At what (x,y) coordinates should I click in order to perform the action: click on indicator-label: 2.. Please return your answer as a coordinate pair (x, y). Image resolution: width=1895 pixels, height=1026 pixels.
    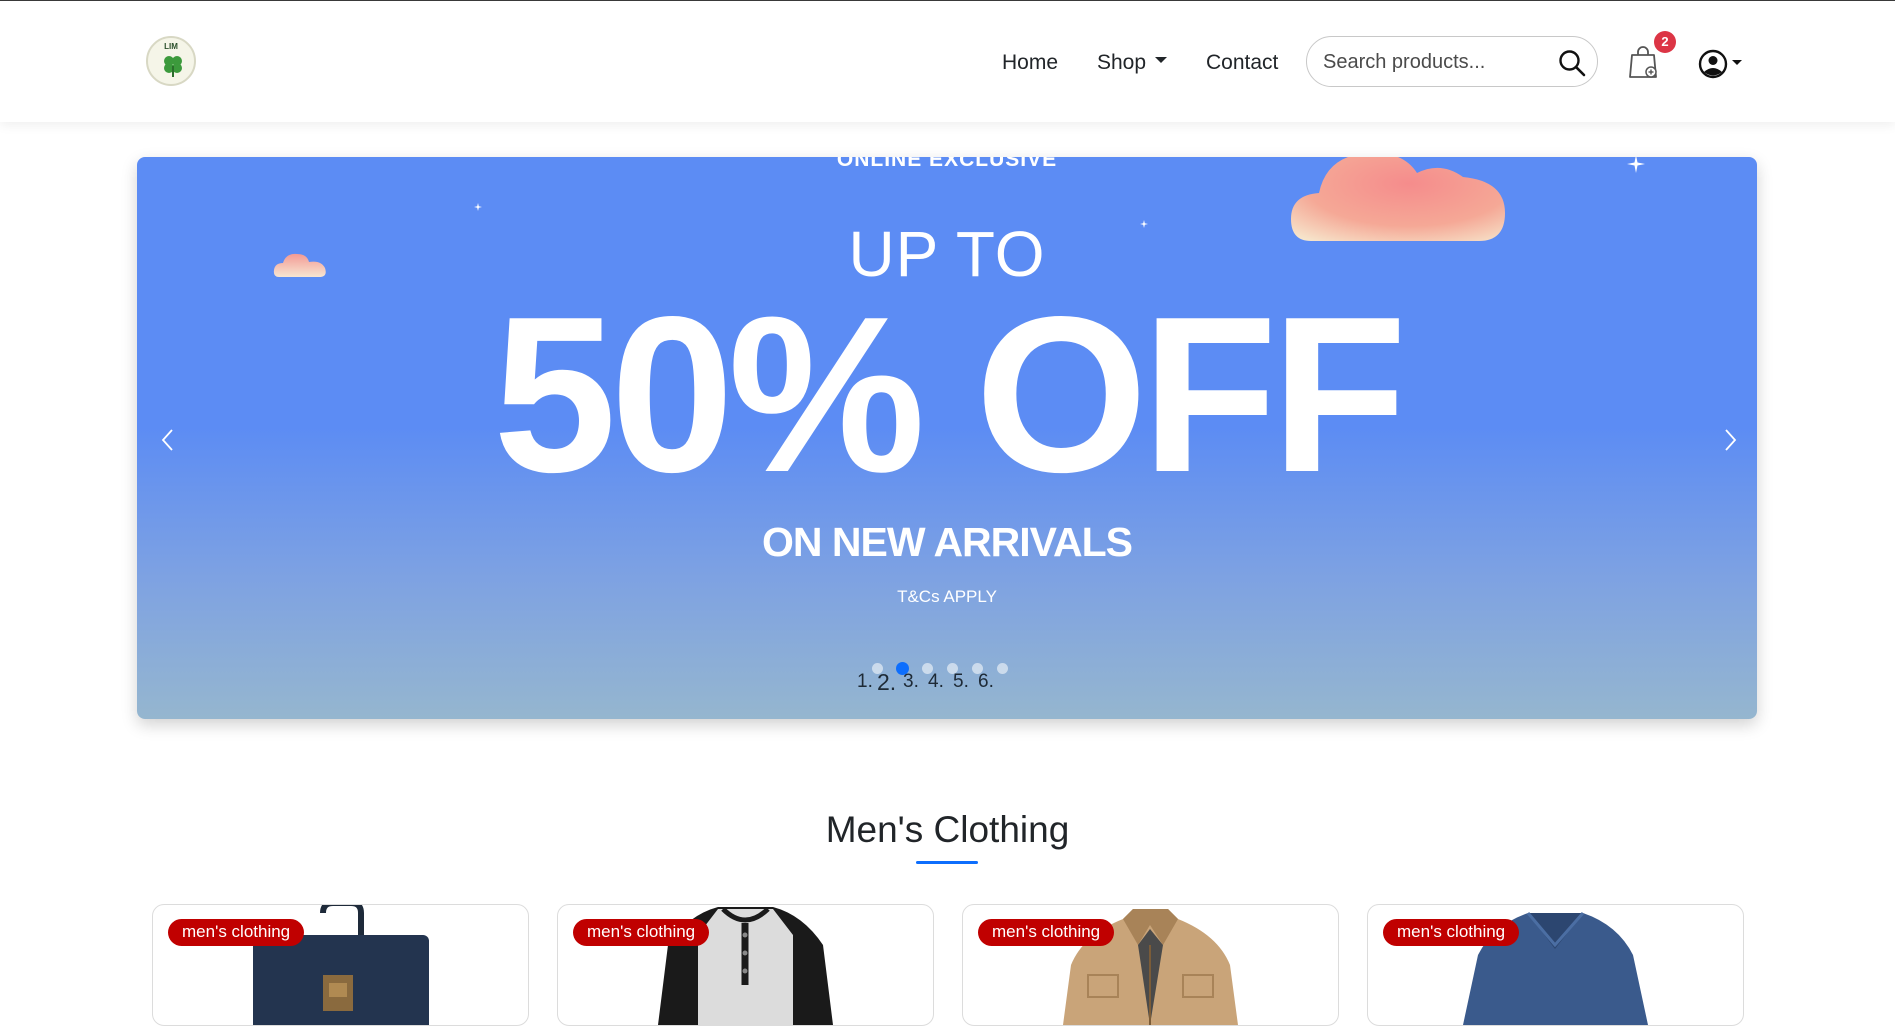
    Looking at the image, I should click on (887, 682).